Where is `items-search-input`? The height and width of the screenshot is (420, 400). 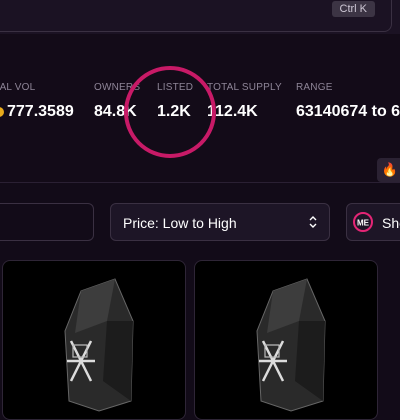
items-search-input is located at coordinates (47, 222).